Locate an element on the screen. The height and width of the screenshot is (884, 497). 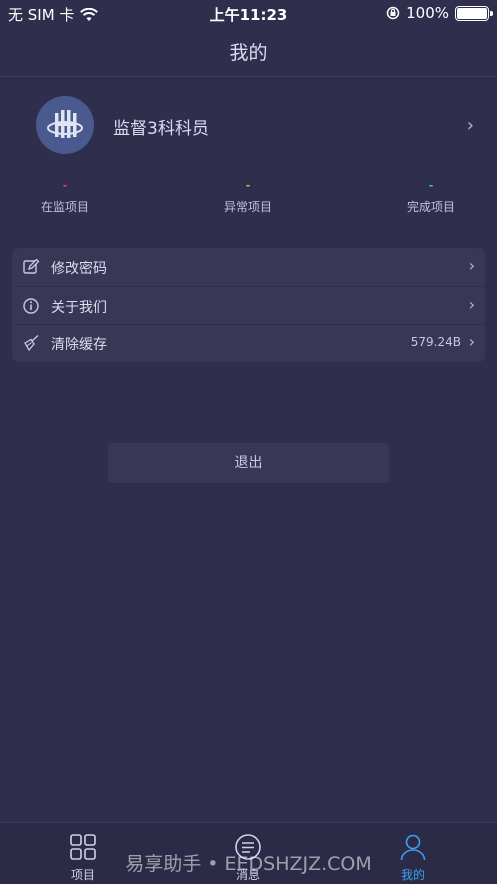
status-right: 100% is located at coordinates (439, 13).